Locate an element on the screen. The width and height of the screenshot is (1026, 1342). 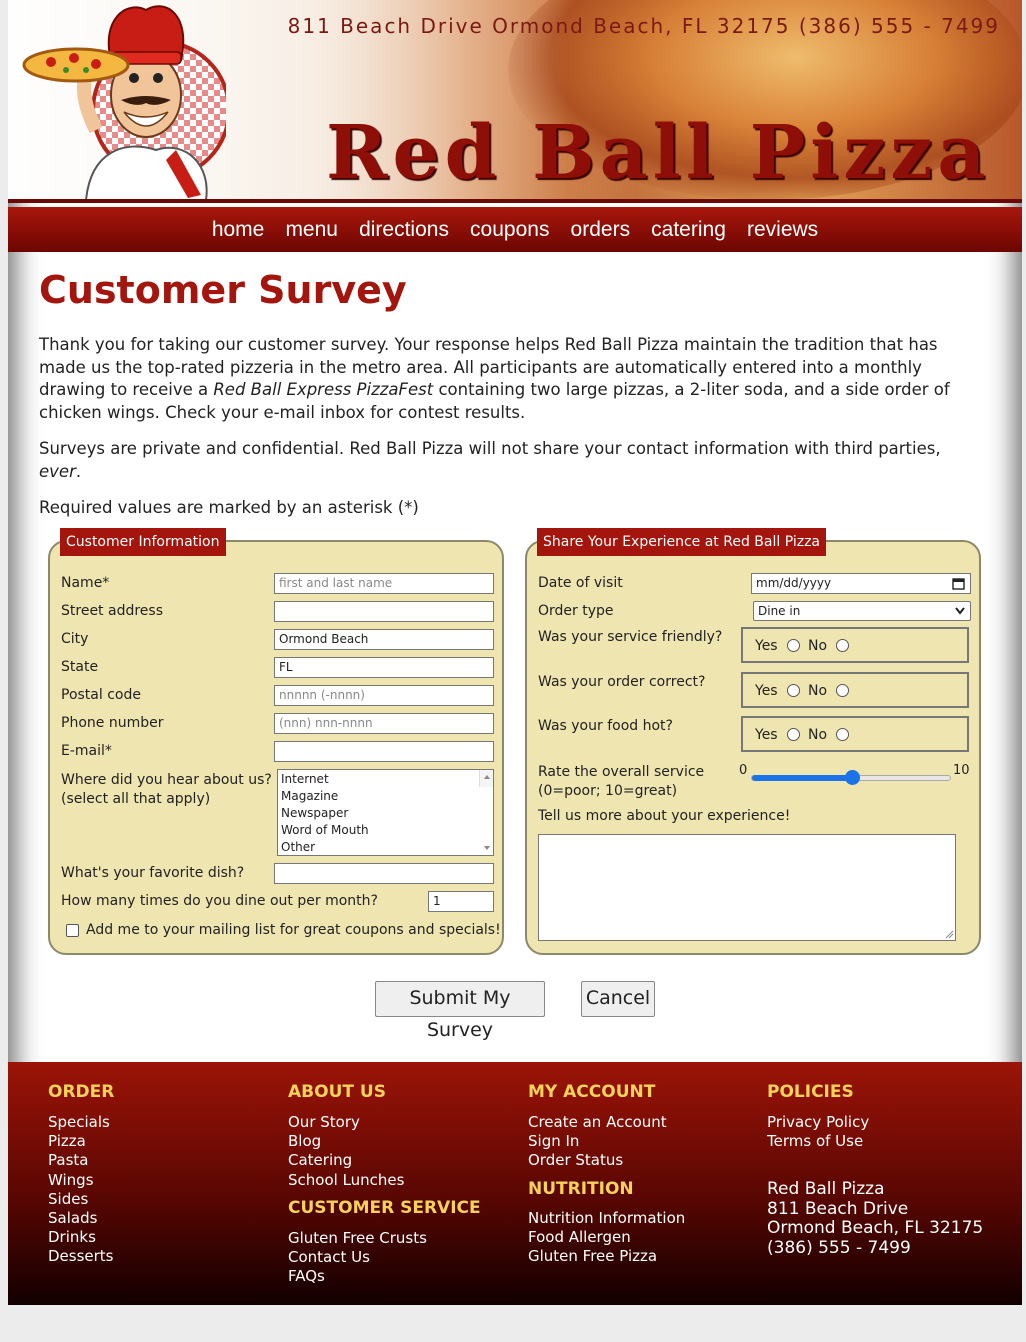
footer-link: FAQs is located at coordinates (357, 1276).